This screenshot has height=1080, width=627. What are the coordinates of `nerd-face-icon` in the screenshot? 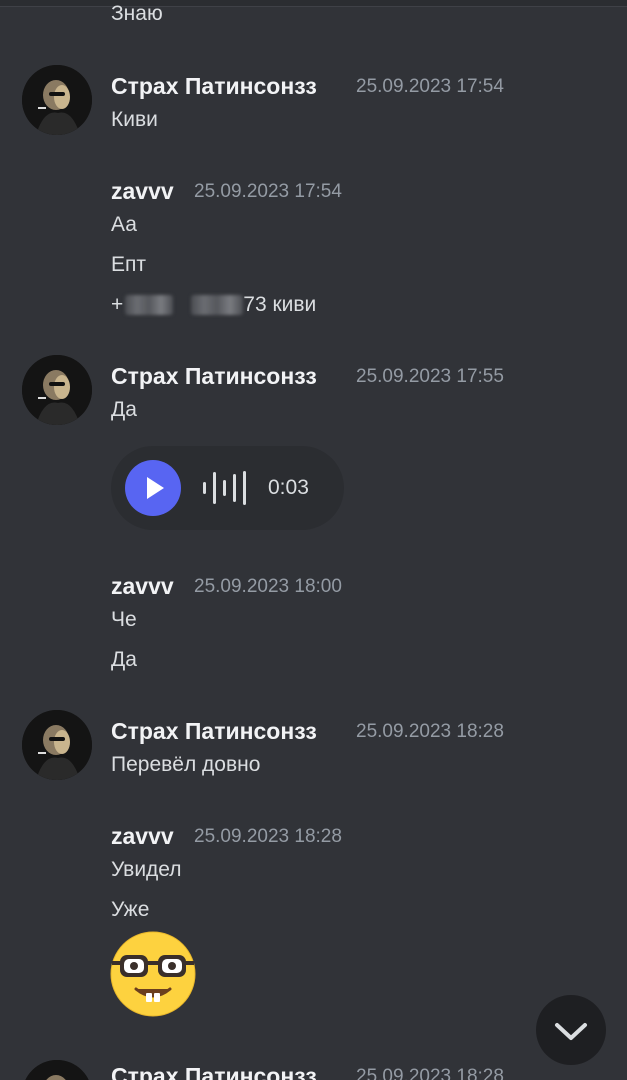 It's located at (153, 974).